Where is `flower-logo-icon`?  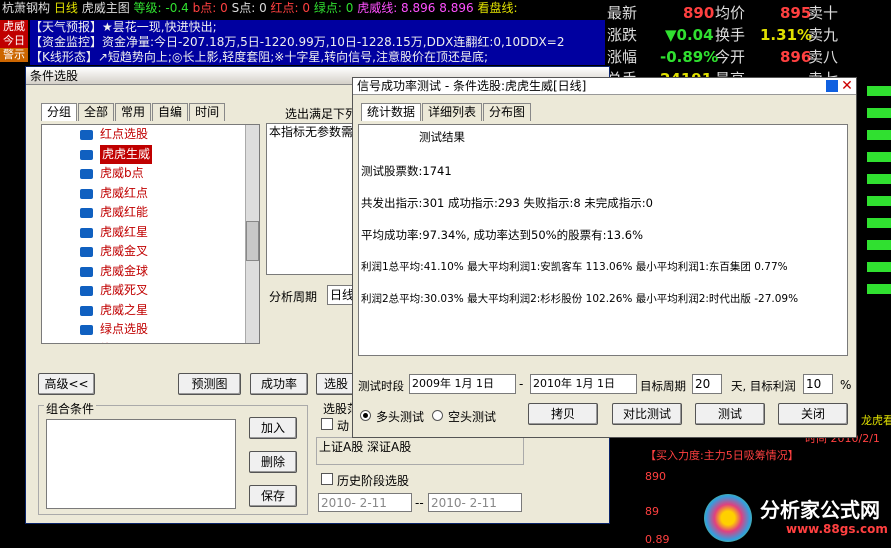 flower-logo-icon is located at coordinates (728, 518).